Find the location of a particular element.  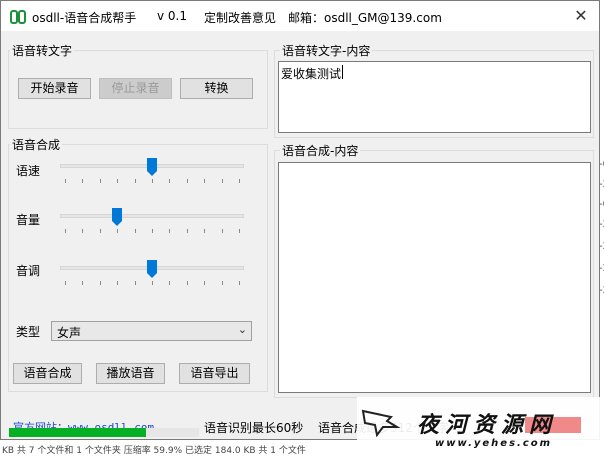

close-button: ✕ is located at coordinates (581, 16).